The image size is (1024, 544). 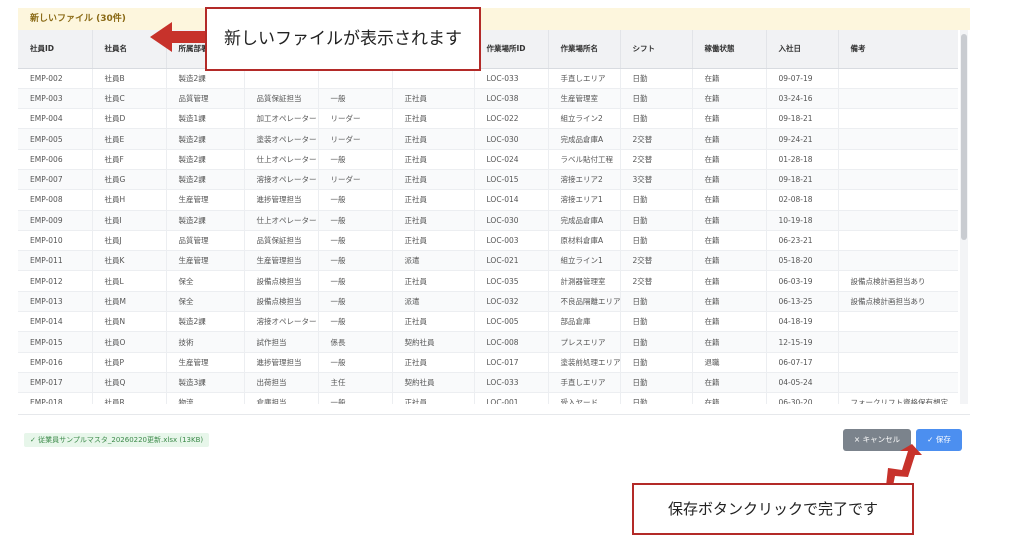 I want to click on table-cell: 退職, so click(x=729, y=362).